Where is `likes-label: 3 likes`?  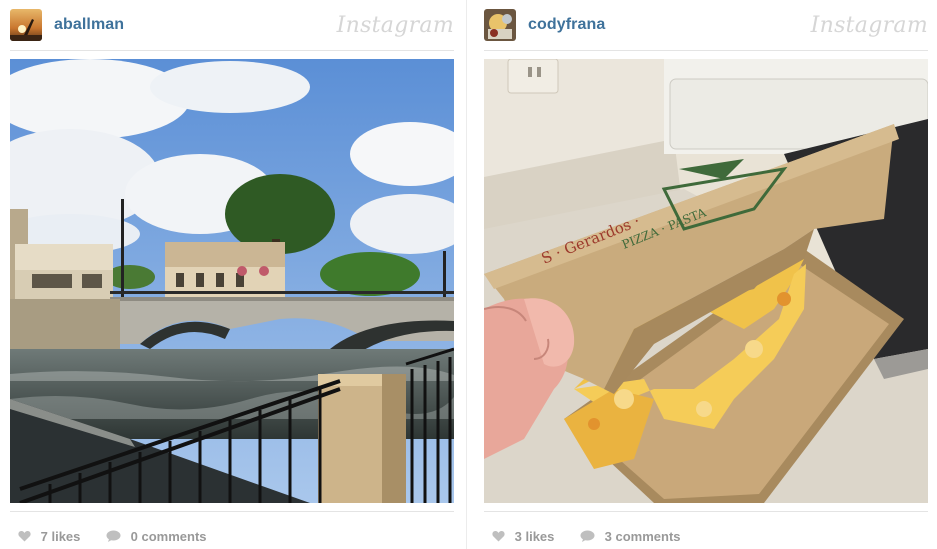 likes-label: 3 likes is located at coordinates (534, 536).